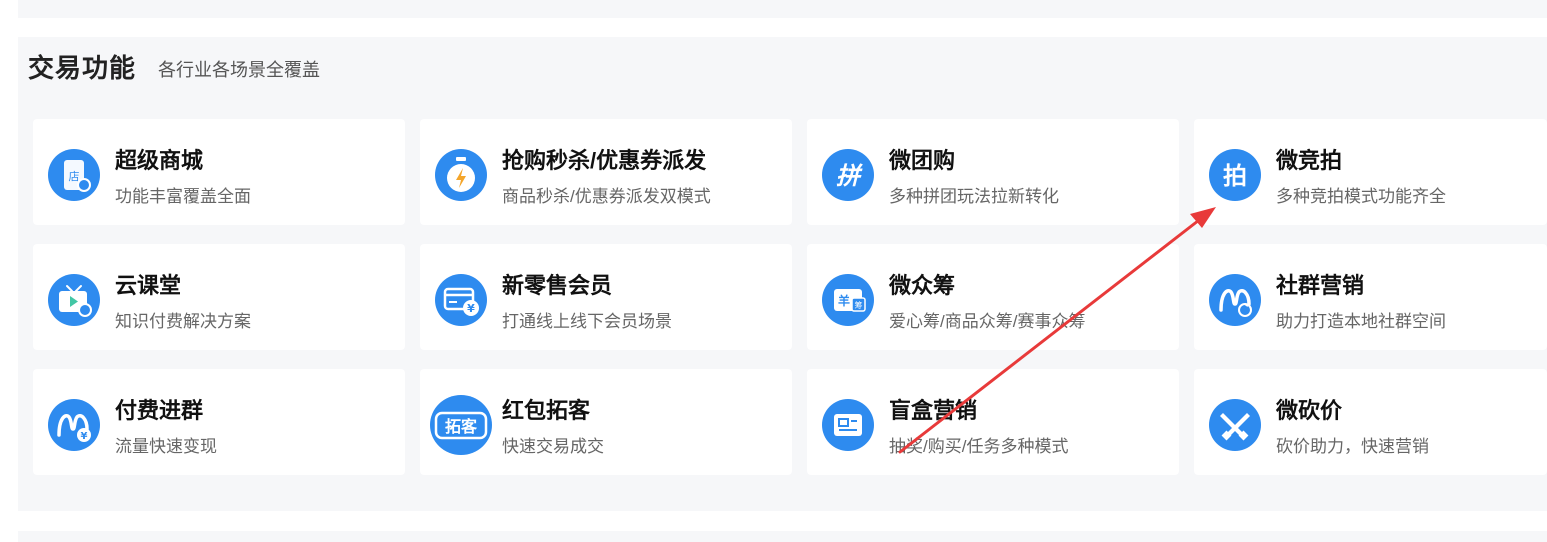  What do you see at coordinates (1370, 422) in the screenshot?
I see `feature-card-bargain: 微砍价 砍价助力，快速营销` at bounding box center [1370, 422].